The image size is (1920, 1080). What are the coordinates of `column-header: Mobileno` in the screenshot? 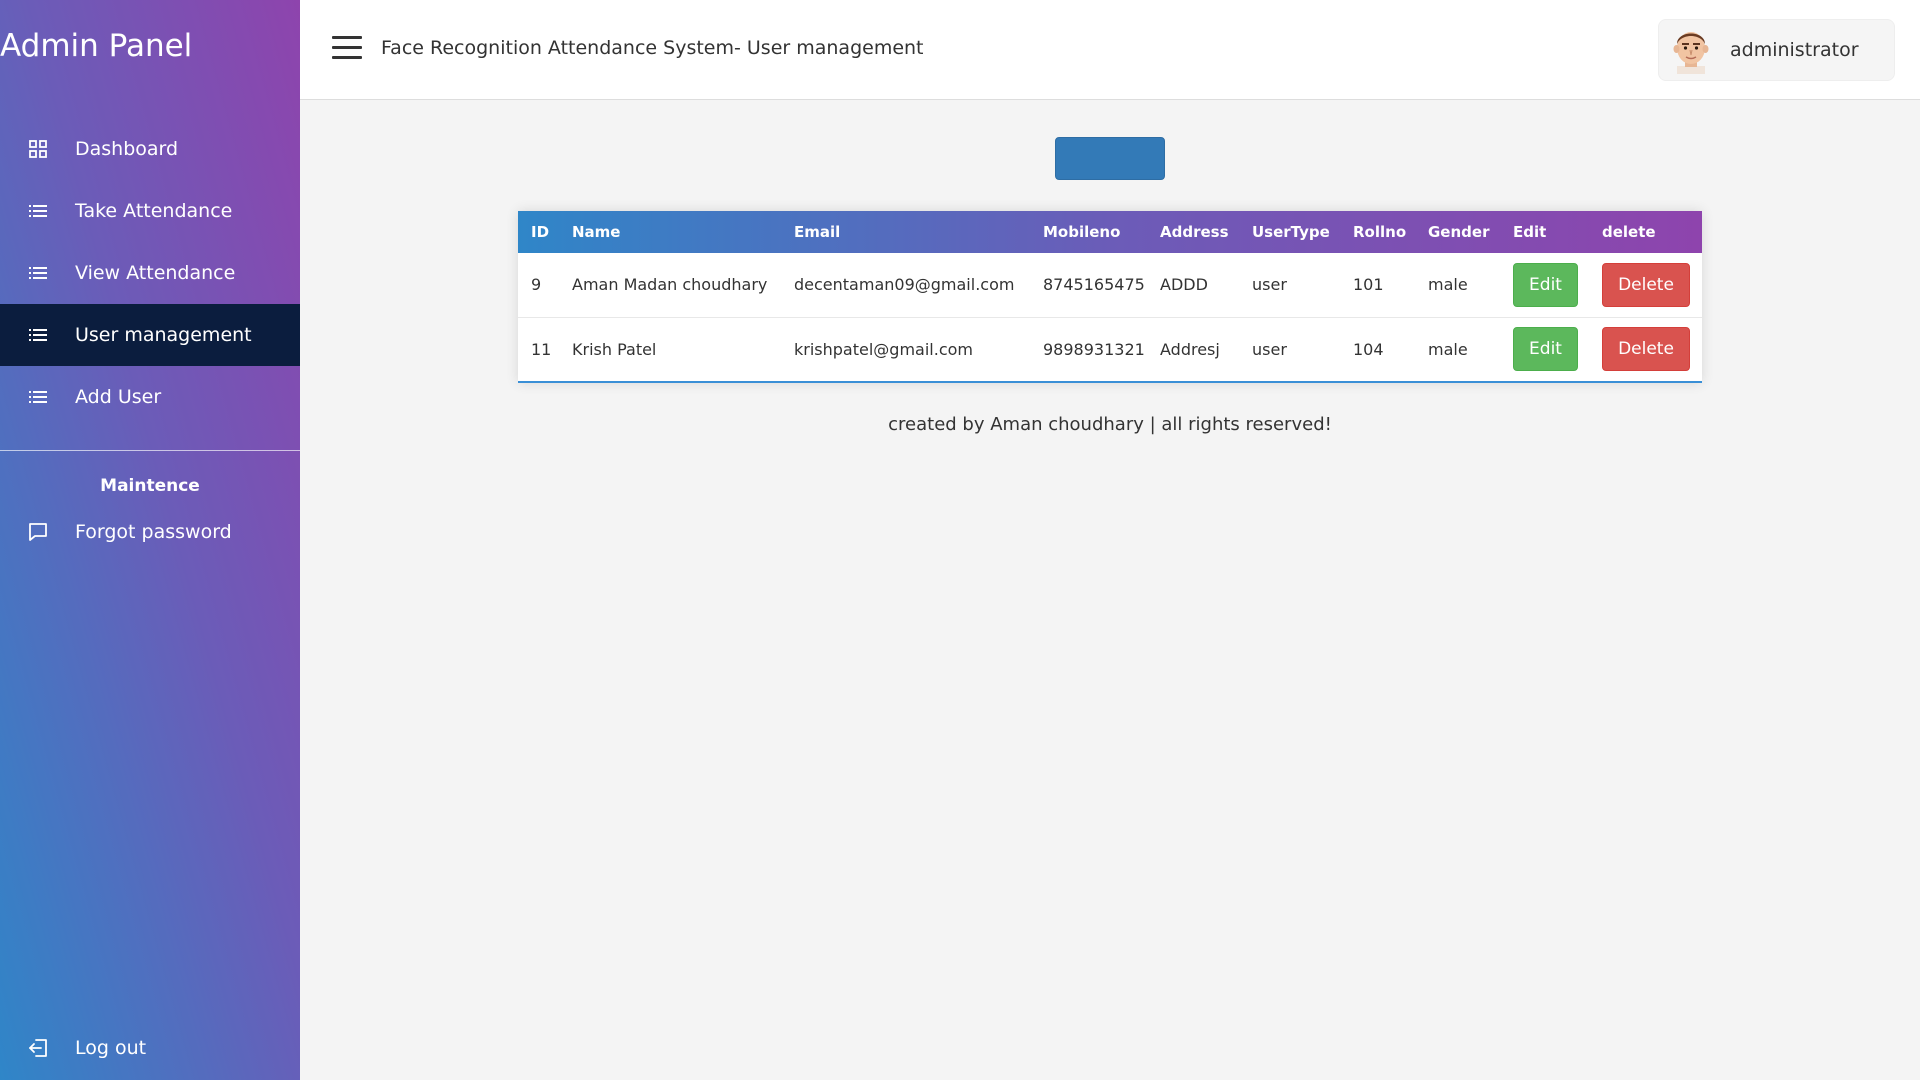 It's located at (1082, 232).